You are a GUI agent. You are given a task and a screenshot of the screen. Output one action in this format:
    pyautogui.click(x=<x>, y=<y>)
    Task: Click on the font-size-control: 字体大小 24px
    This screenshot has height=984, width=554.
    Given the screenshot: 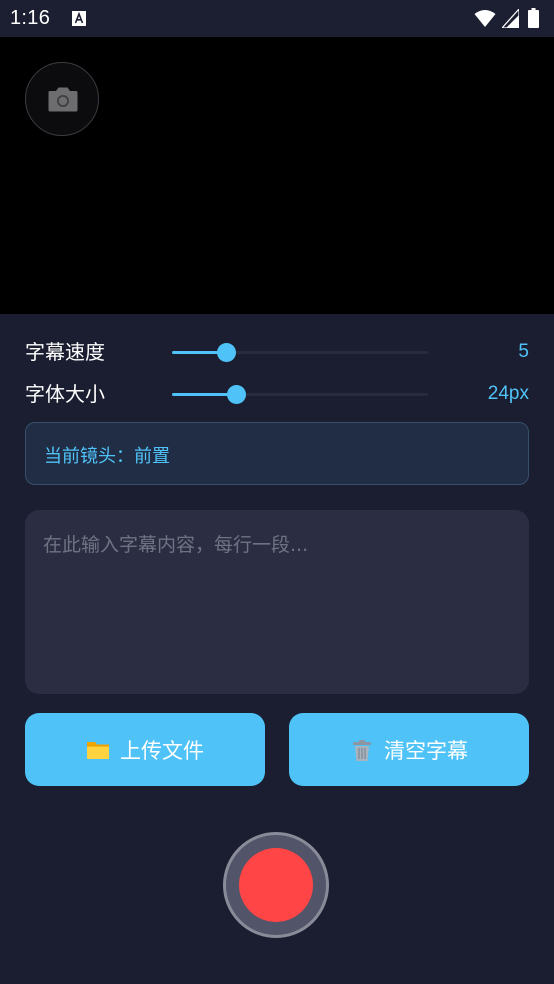 What is the action you would take?
    pyautogui.click(x=277, y=395)
    